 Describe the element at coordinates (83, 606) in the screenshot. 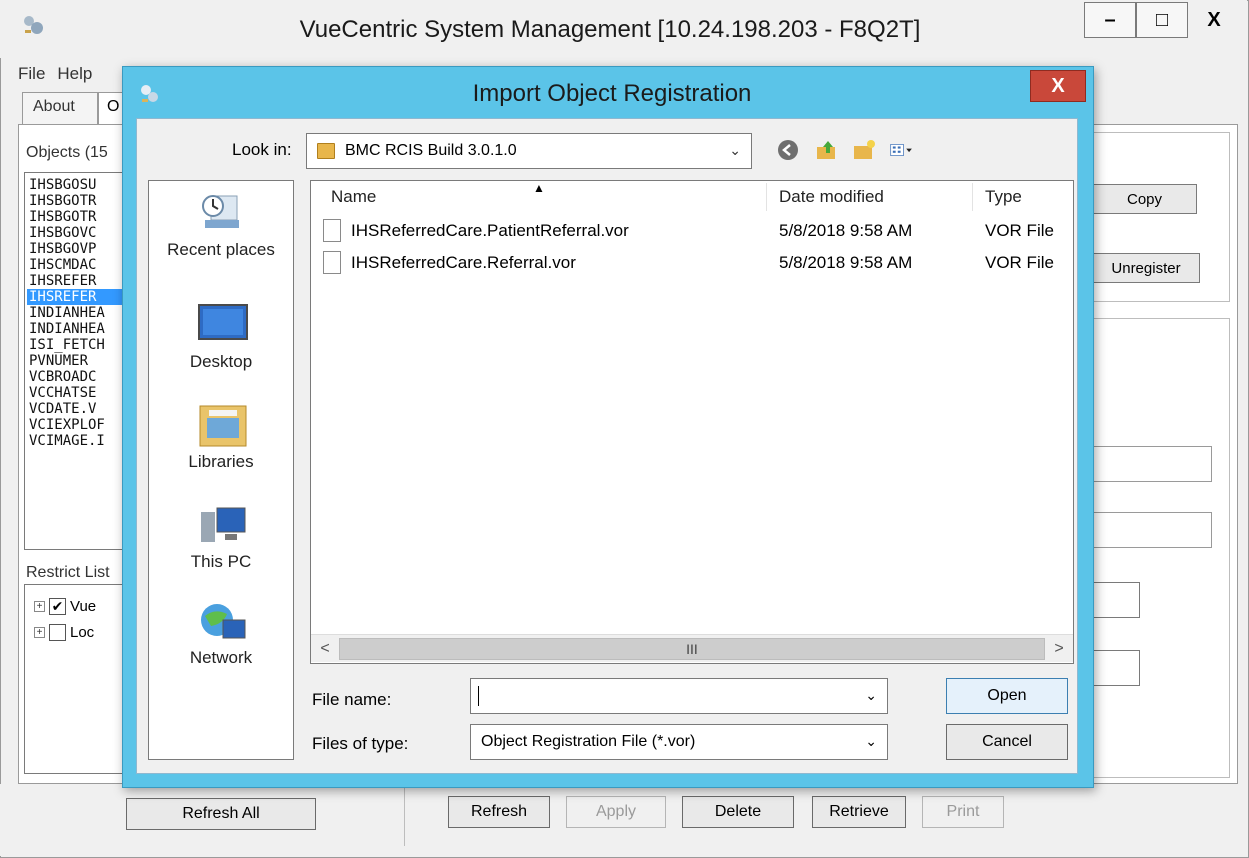

I see `tree-label: Vue` at that location.